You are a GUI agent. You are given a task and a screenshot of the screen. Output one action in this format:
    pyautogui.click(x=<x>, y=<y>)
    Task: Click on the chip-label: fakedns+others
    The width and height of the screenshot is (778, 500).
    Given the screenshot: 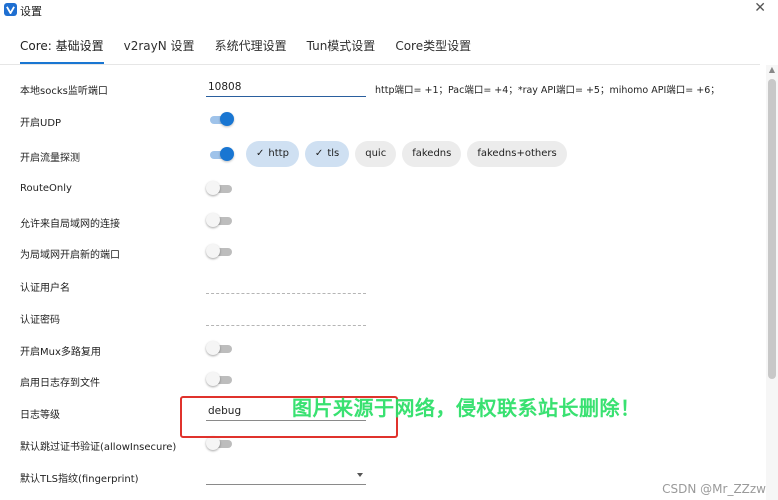 What is the action you would take?
    pyautogui.click(x=517, y=153)
    